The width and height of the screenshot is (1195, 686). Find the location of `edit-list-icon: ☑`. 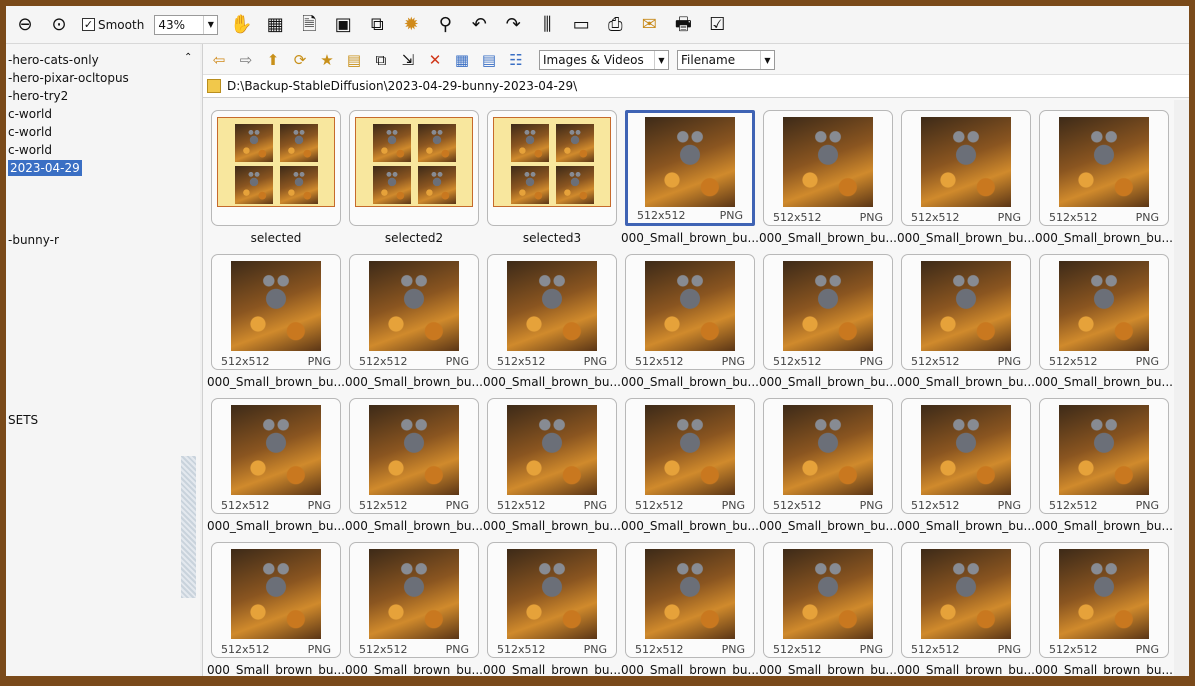

edit-list-icon: ☑ is located at coordinates (717, 25).